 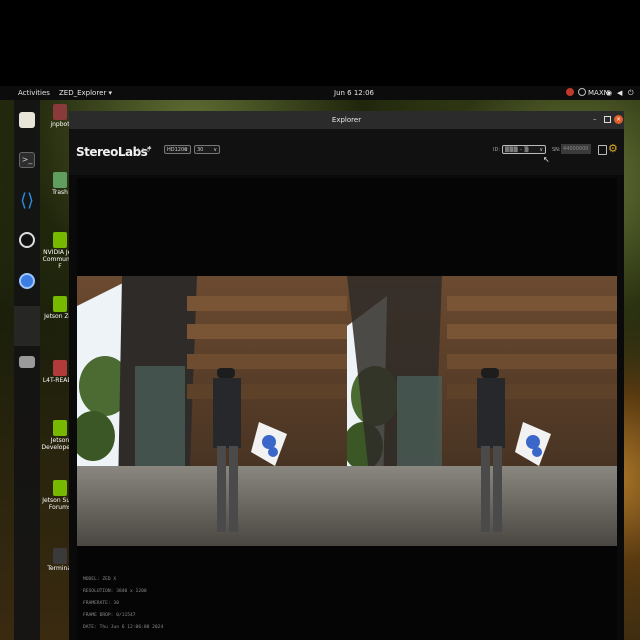 I want to click on mouse-cursor-icon: ↖, so click(x=546, y=159).